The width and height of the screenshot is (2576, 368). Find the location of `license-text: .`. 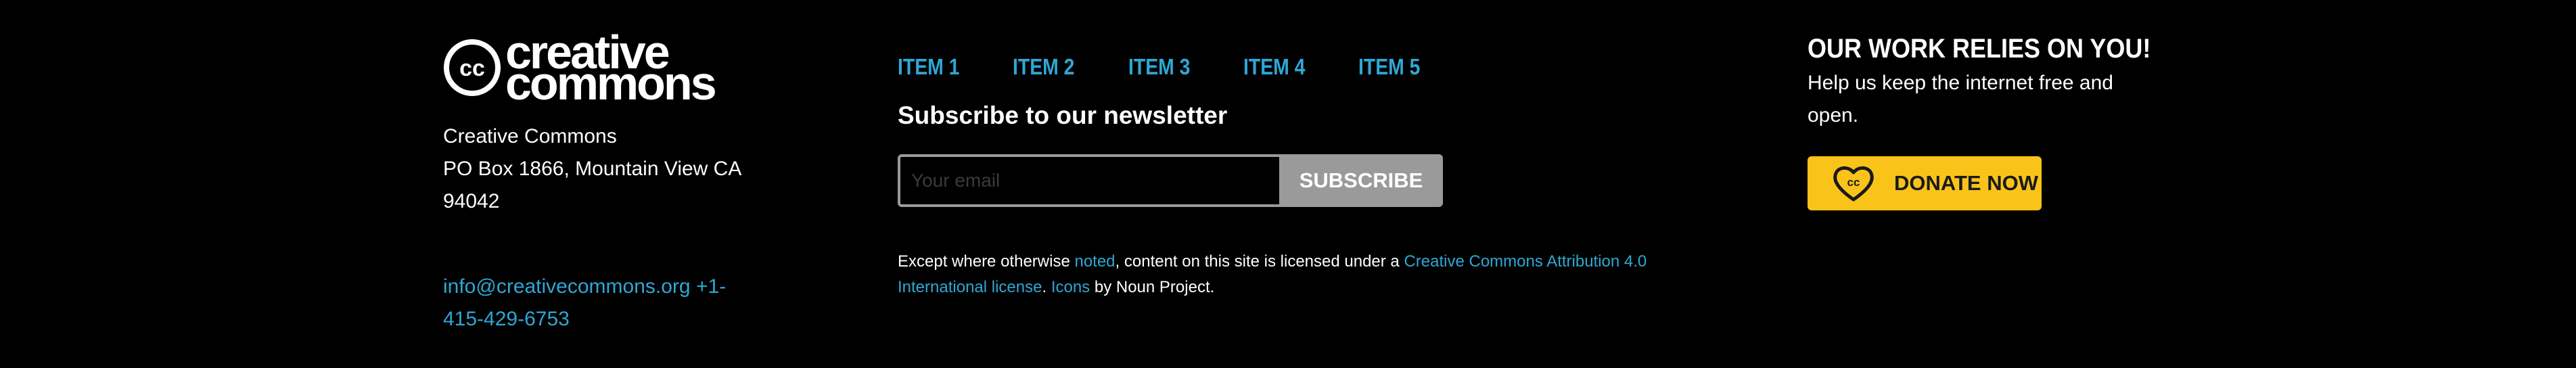

license-text: . is located at coordinates (1046, 287).